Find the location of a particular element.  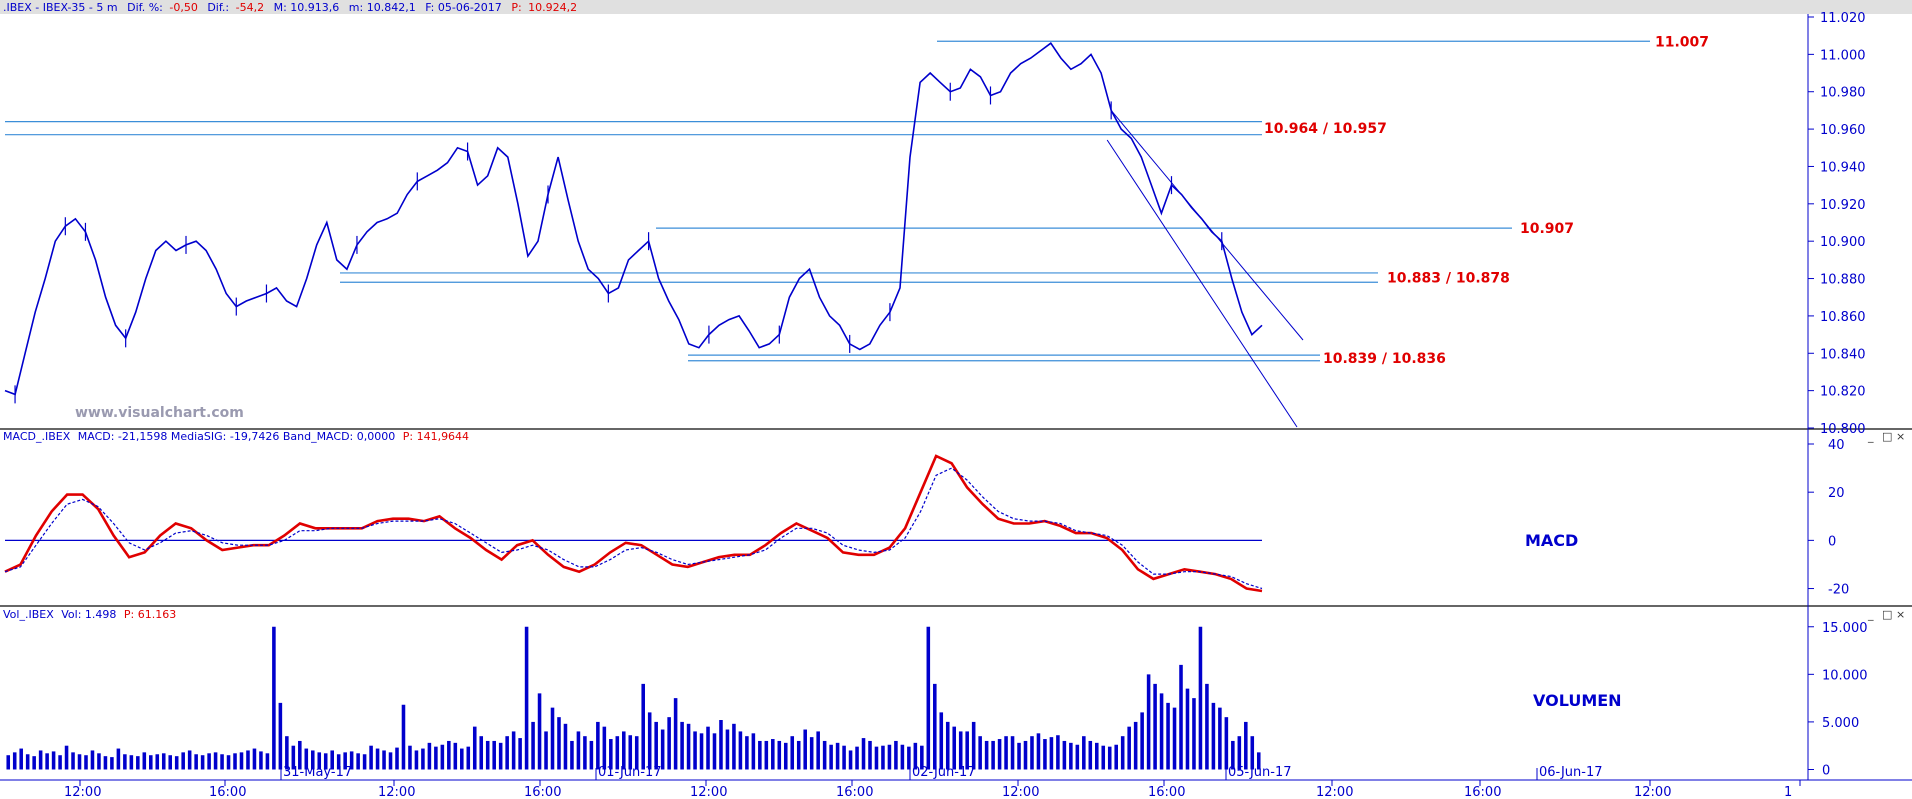

volume-header: Vol_.IBEX Vol: 1.498 P: 61.163 is located at coordinates (89, 614).